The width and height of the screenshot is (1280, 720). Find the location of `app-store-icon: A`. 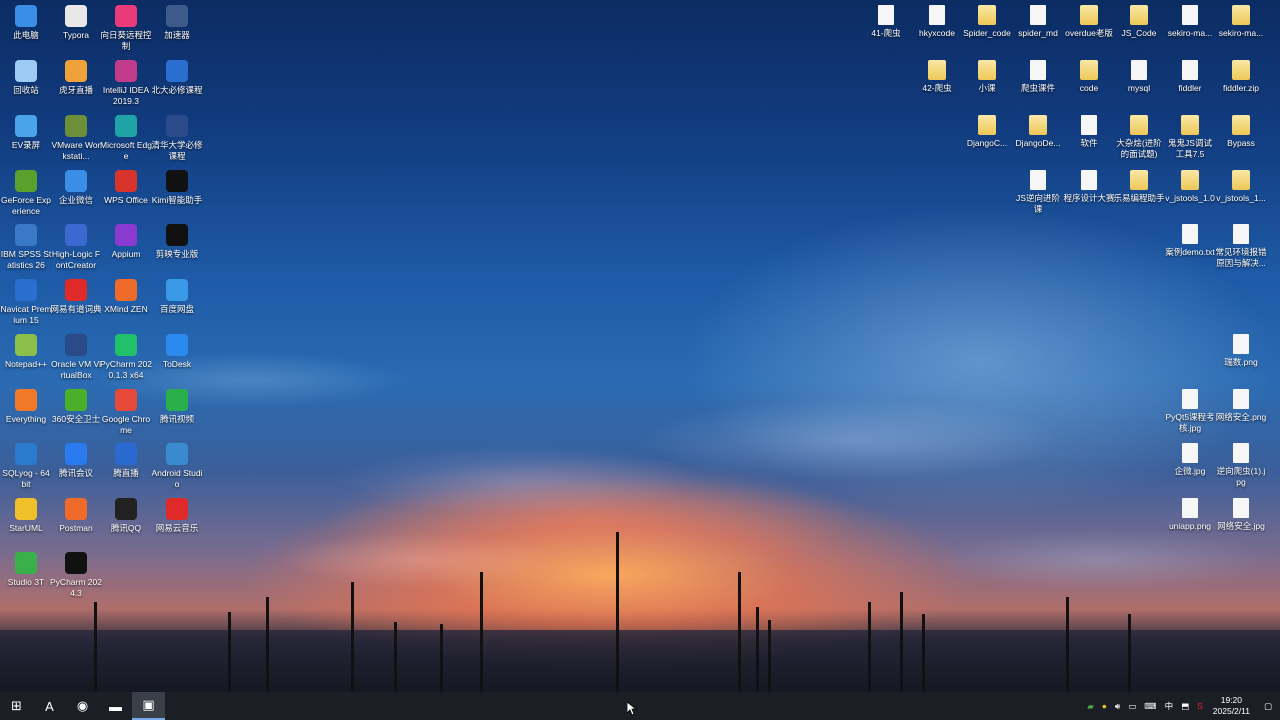

app-store-icon: A is located at coordinates (49, 706).